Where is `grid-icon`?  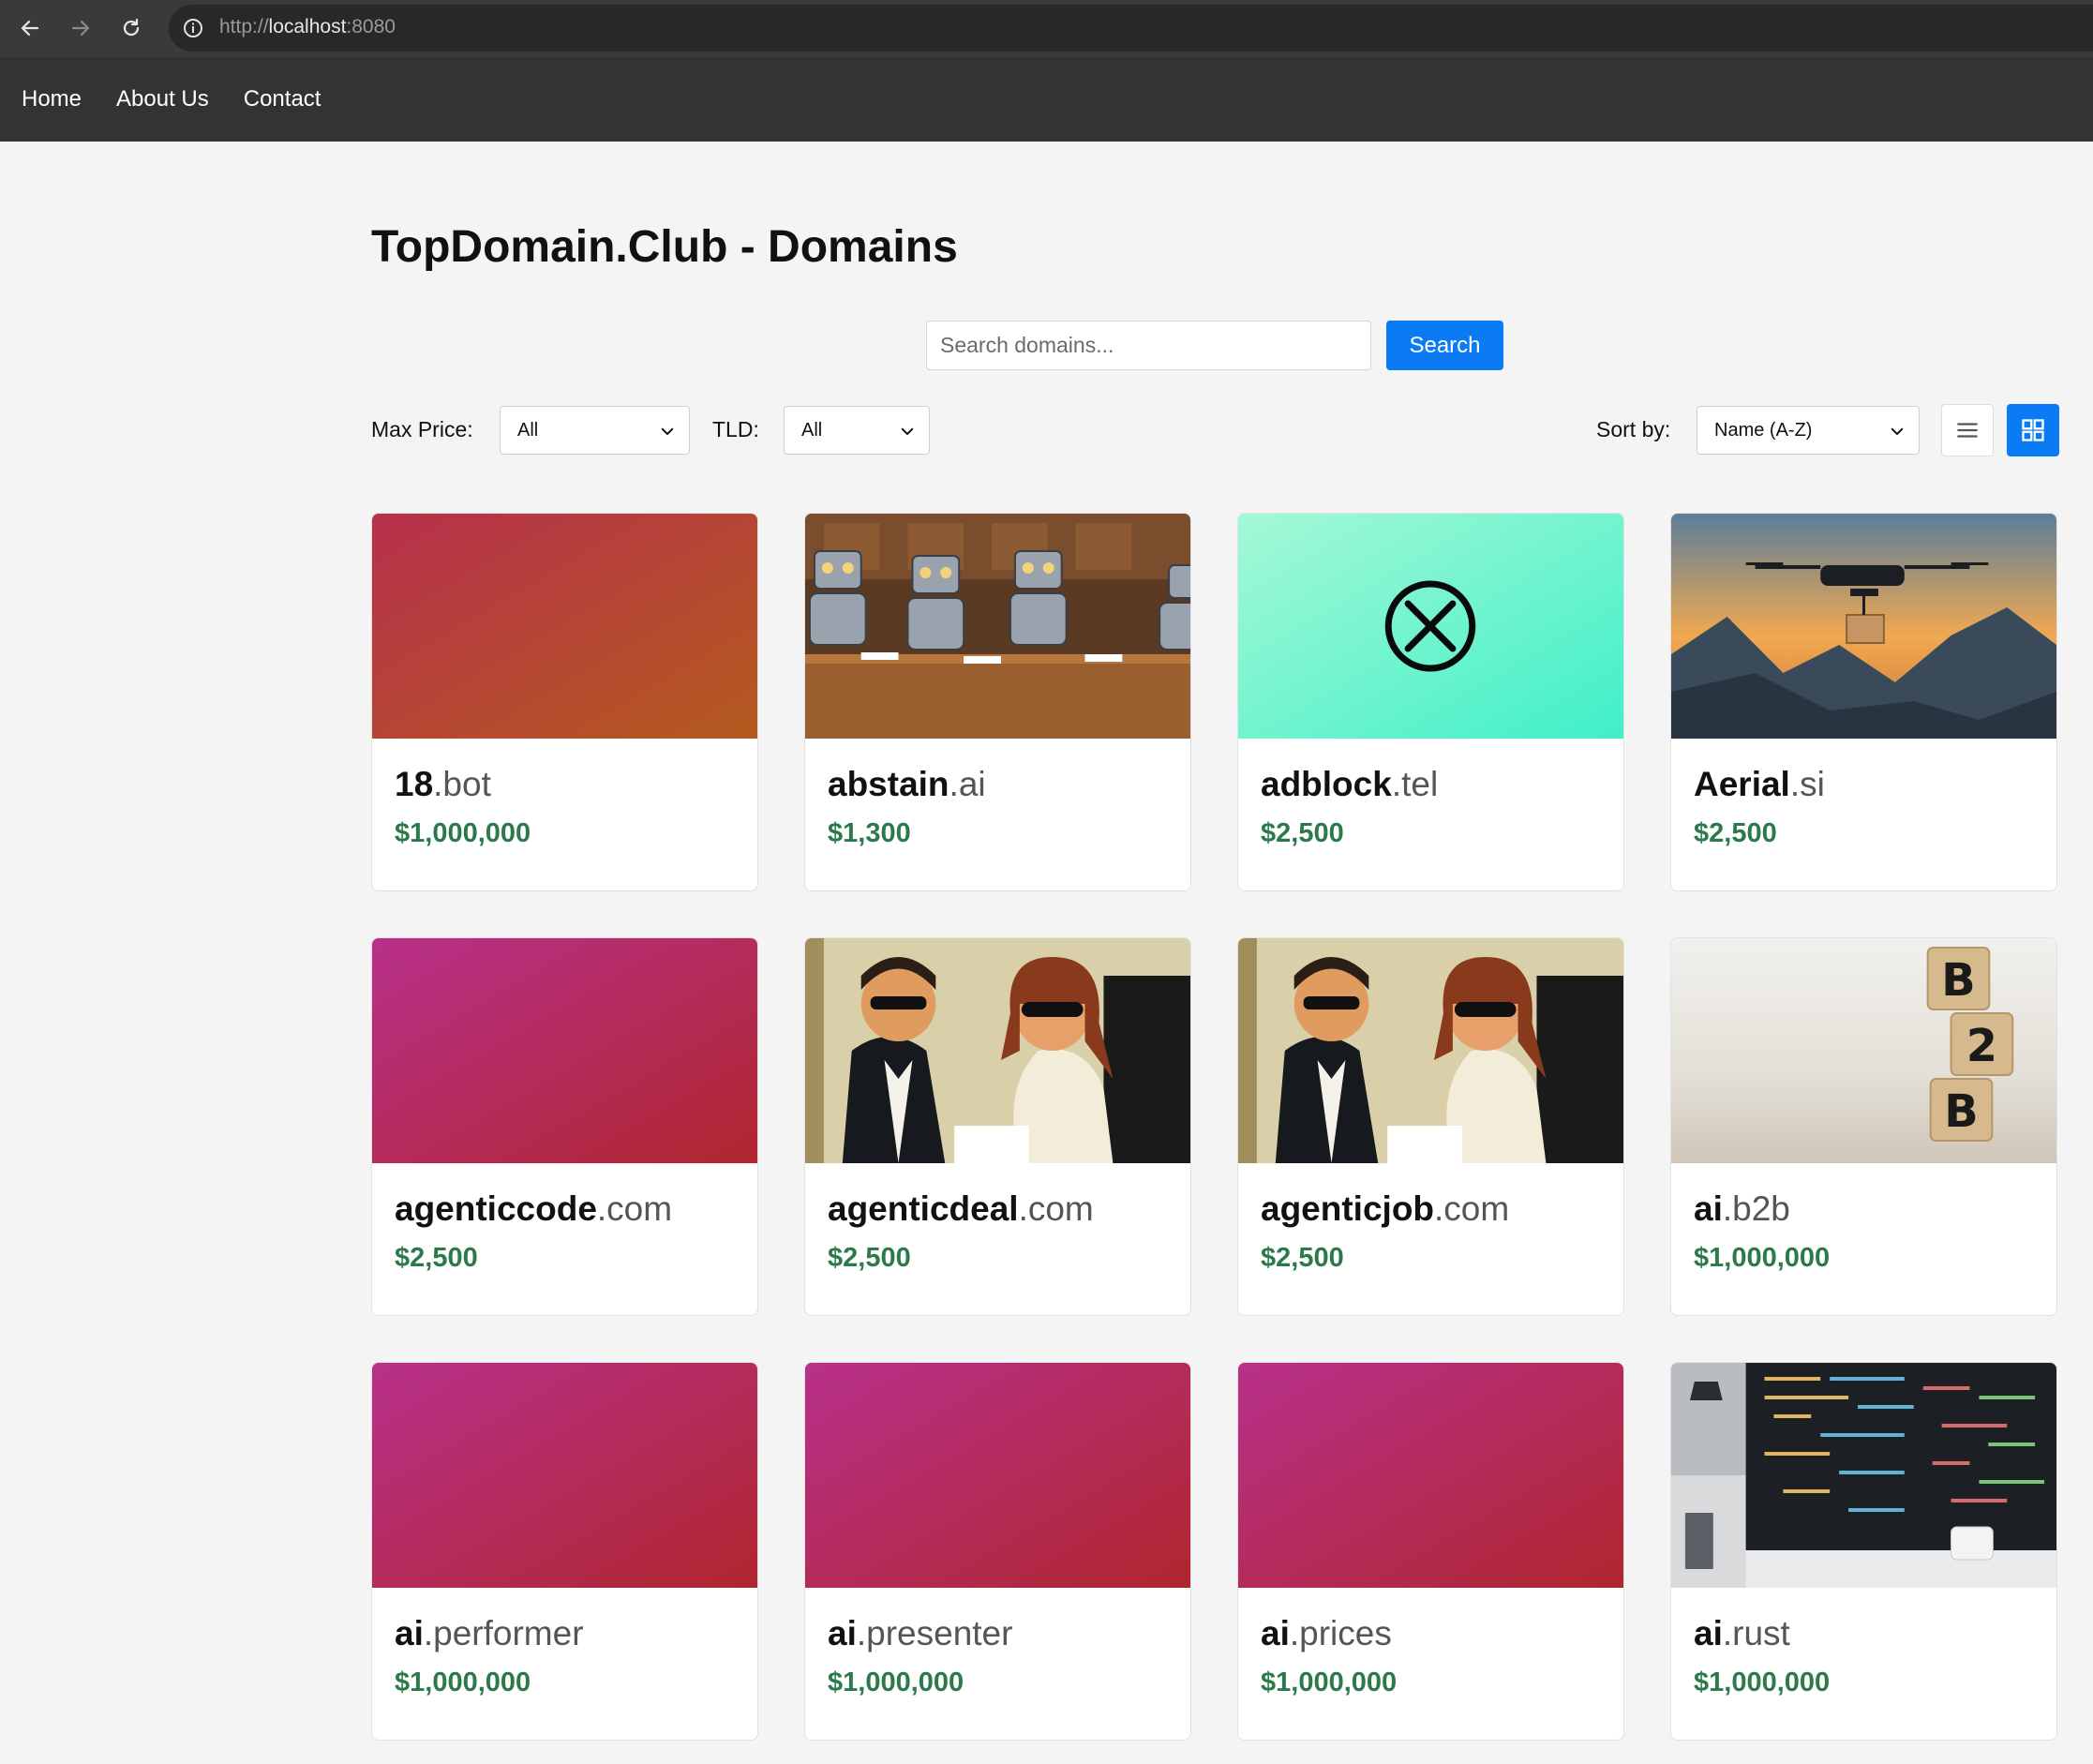
grid-icon is located at coordinates (2033, 430).